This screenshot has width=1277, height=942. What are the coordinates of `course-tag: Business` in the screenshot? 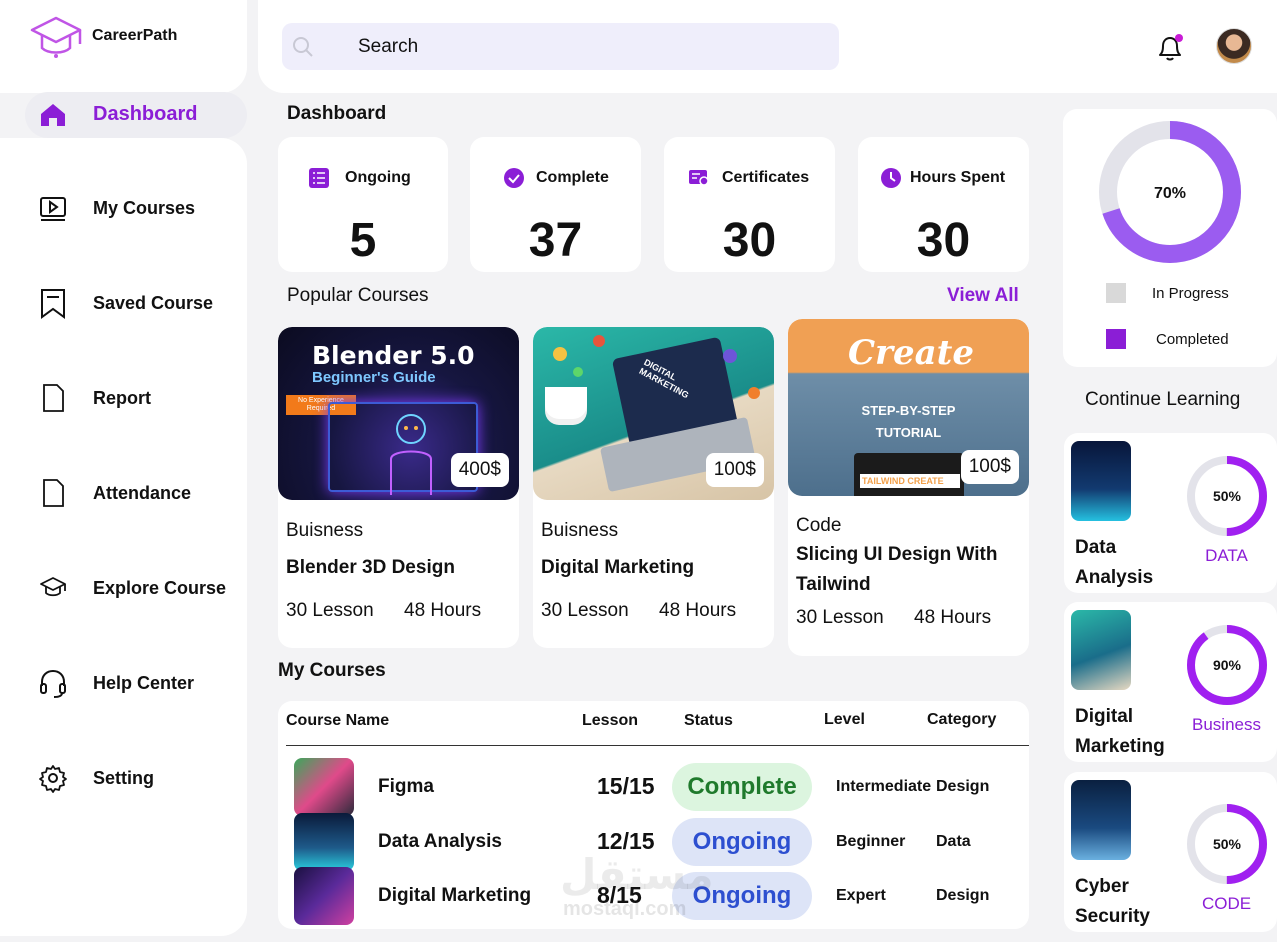 It's located at (1226, 724).